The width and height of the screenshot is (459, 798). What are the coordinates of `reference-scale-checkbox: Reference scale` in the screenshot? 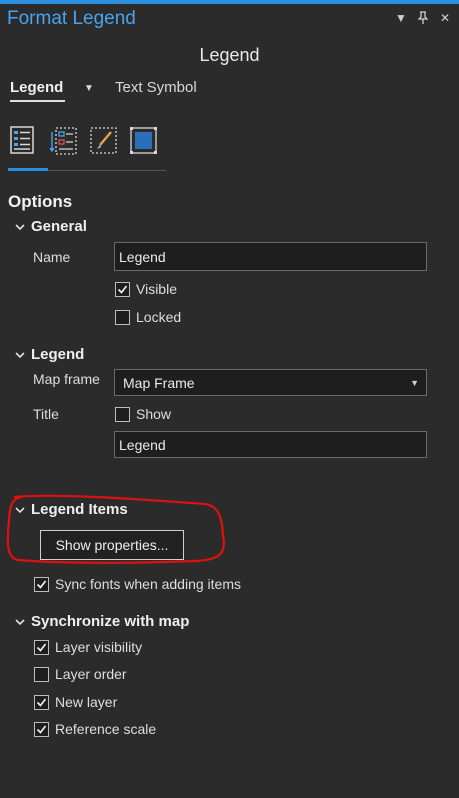 It's located at (95, 729).